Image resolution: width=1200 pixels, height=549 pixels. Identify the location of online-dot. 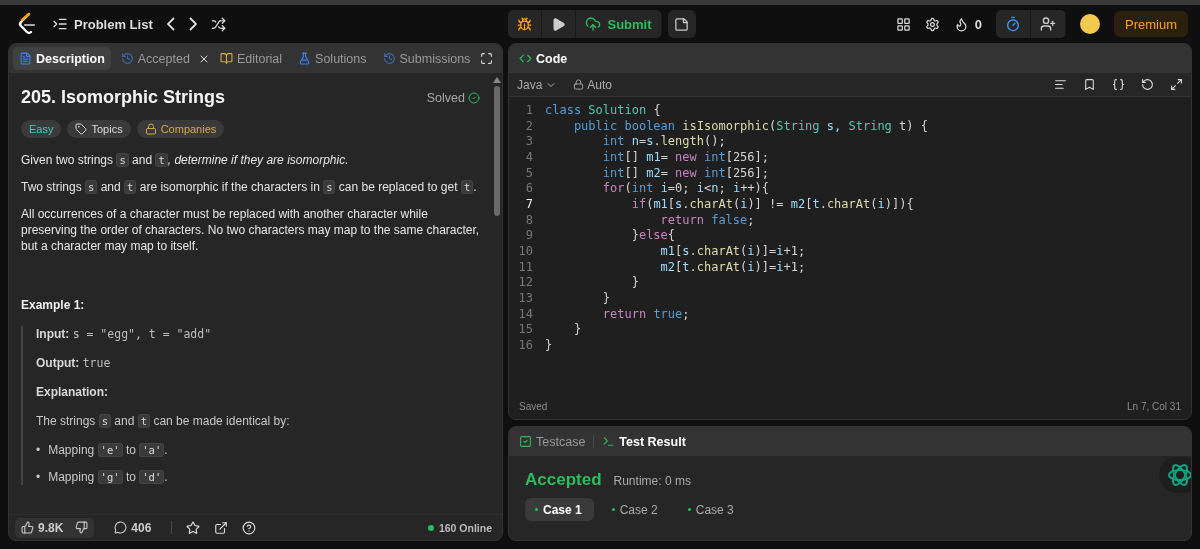
(430, 527).